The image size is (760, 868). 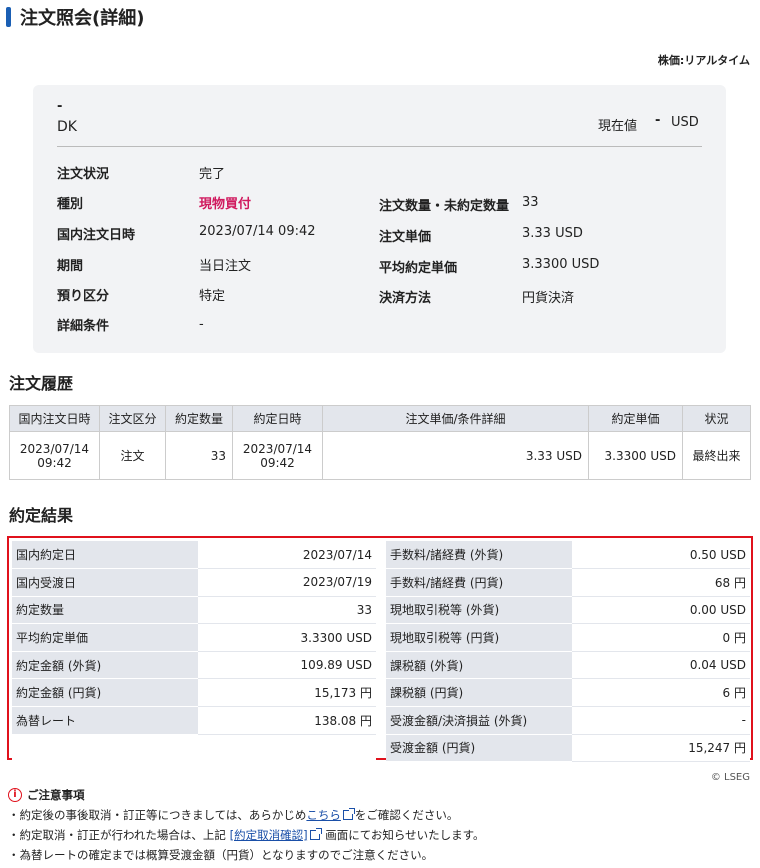 I want to click on table-row: 約定数量 33, so click(x=194, y=610).